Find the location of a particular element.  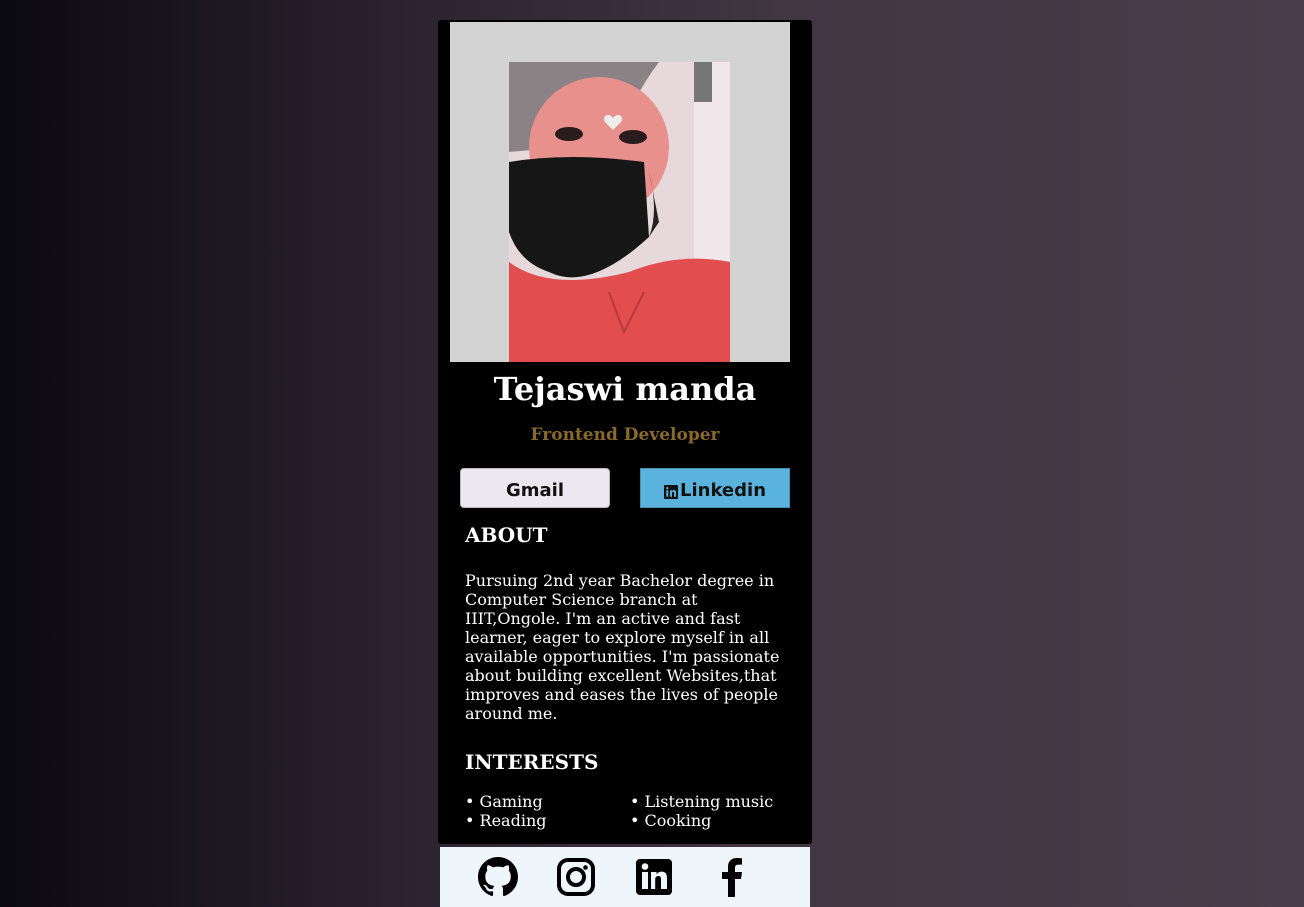

interest-item: Listening music is located at coordinates (712, 801).